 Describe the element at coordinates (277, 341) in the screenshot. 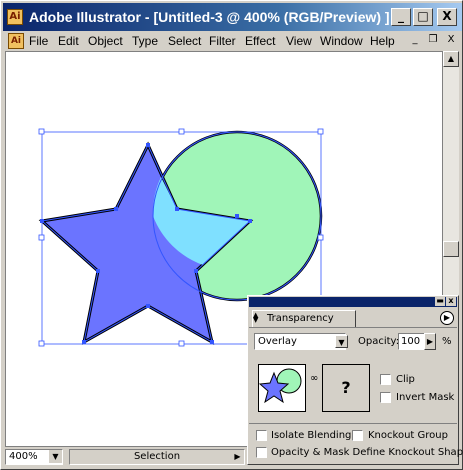

I see `blend-mode-value: Overlay` at that location.